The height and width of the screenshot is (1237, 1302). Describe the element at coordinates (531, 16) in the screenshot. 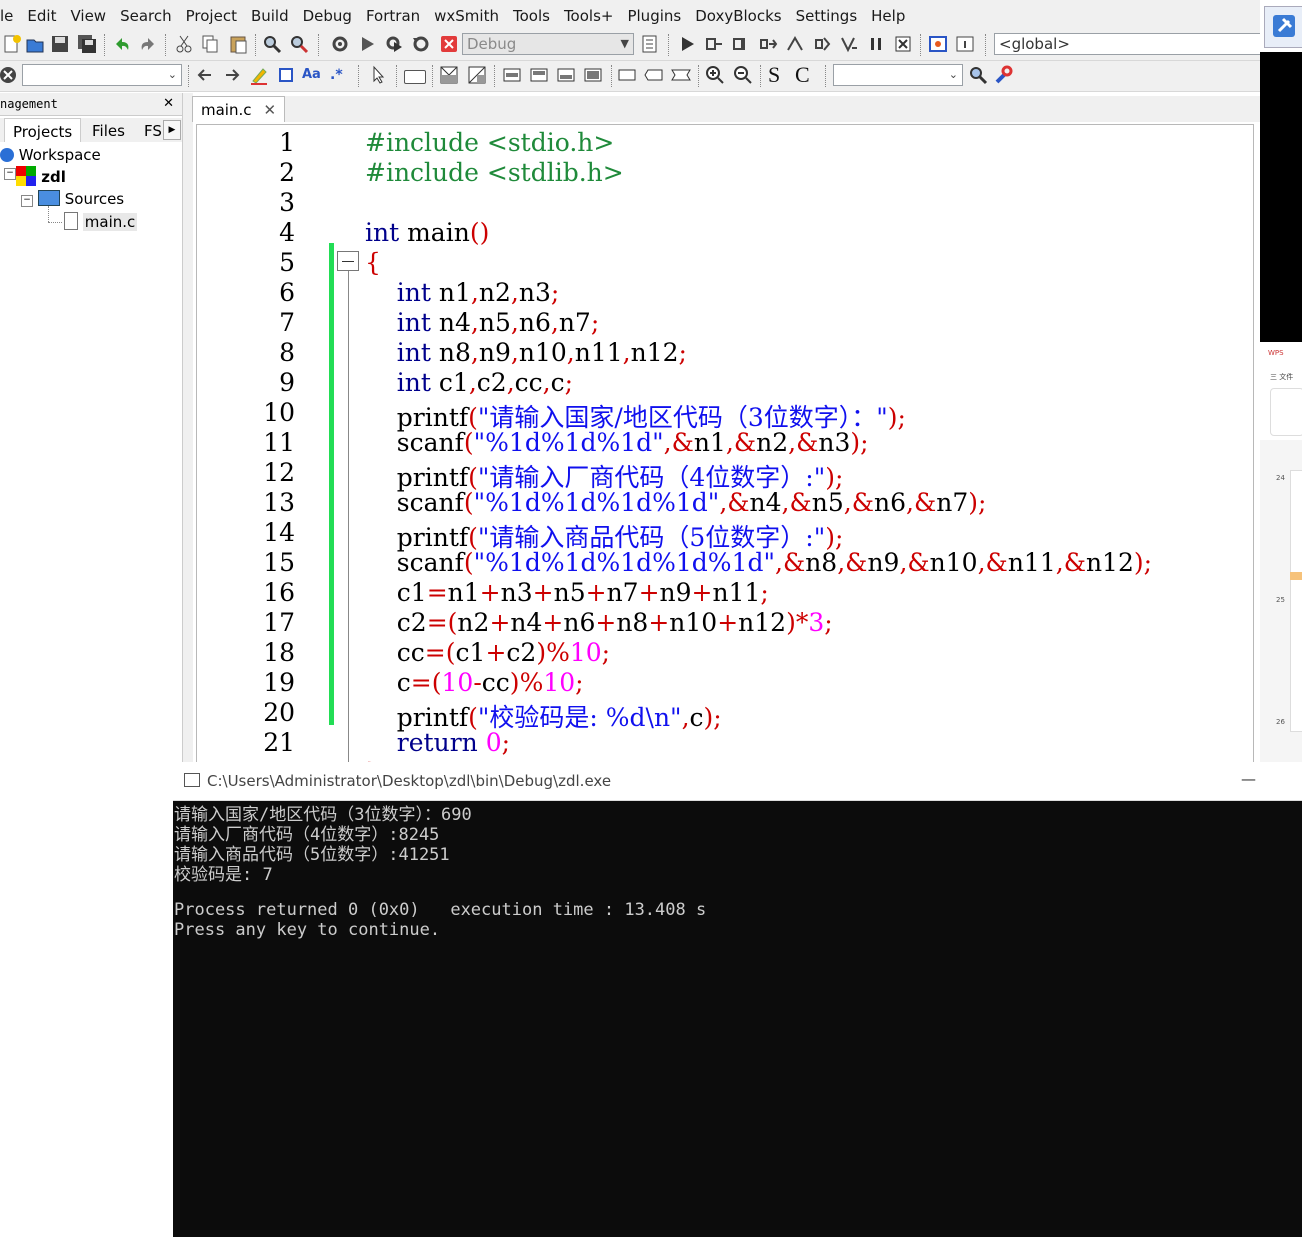

I see `menu-item: Tools` at that location.